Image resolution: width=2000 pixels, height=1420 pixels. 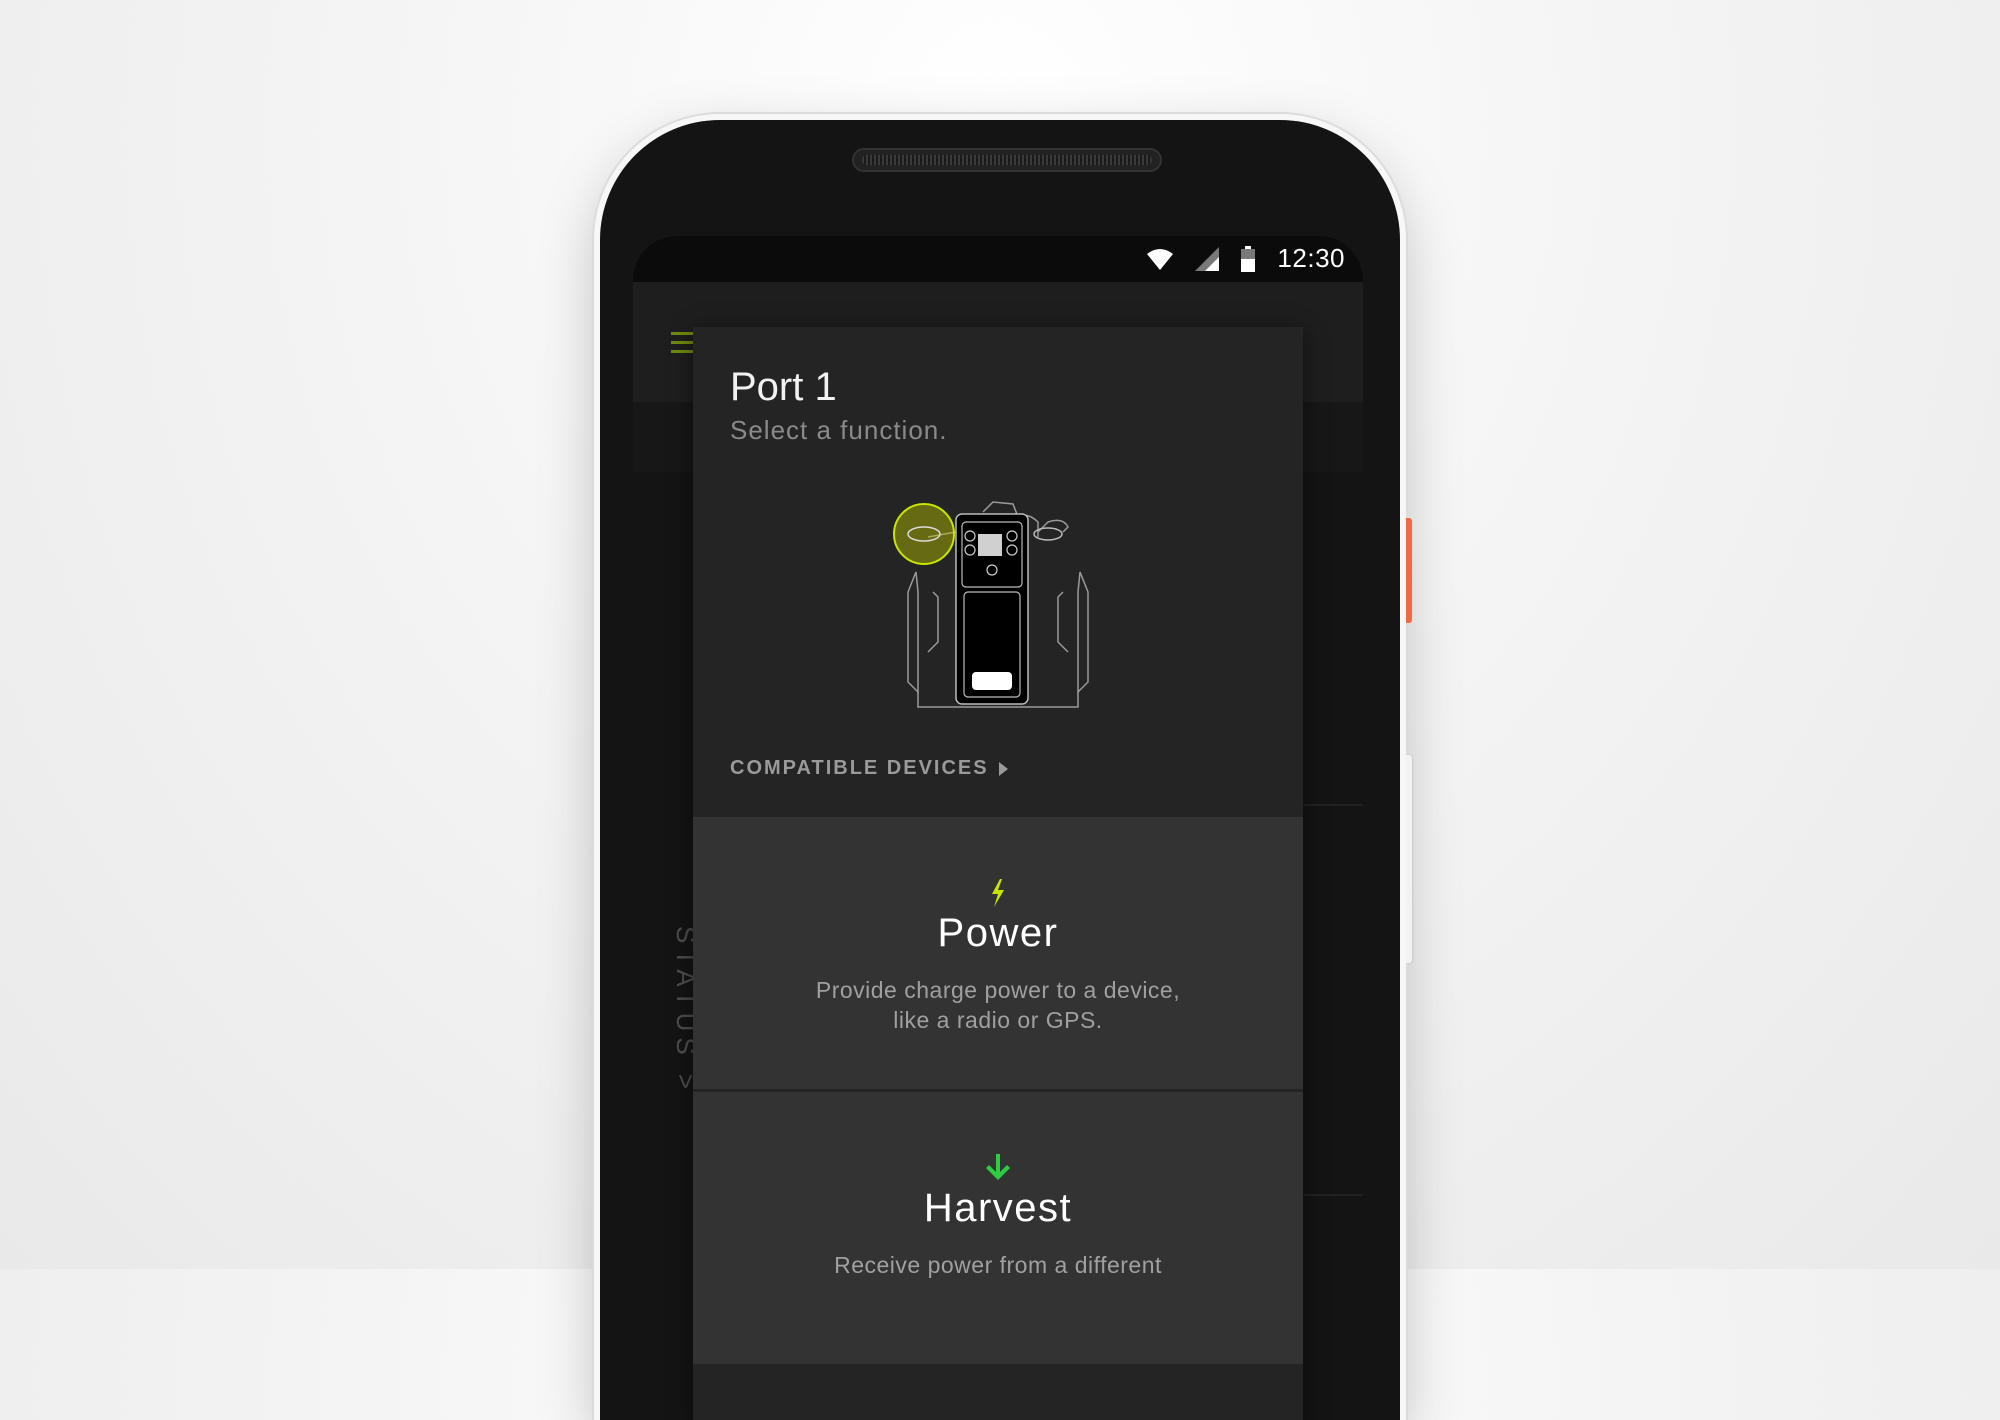 What do you see at coordinates (1003, 768) in the screenshot?
I see `chevron-right-icon` at bounding box center [1003, 768].